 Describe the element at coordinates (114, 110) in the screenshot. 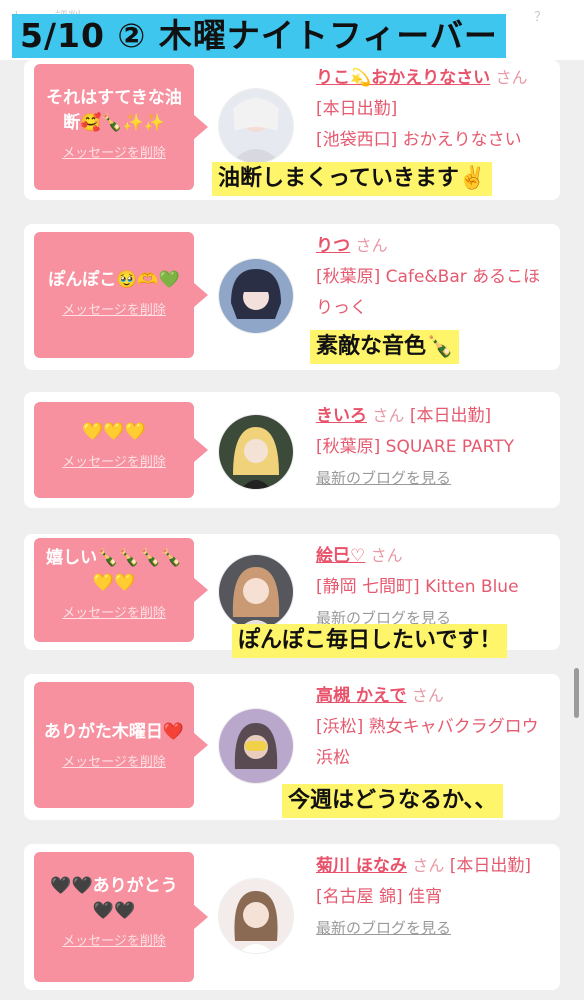

I see `message-text: それはすてきな油断🥰🍾✨✨` at that location.